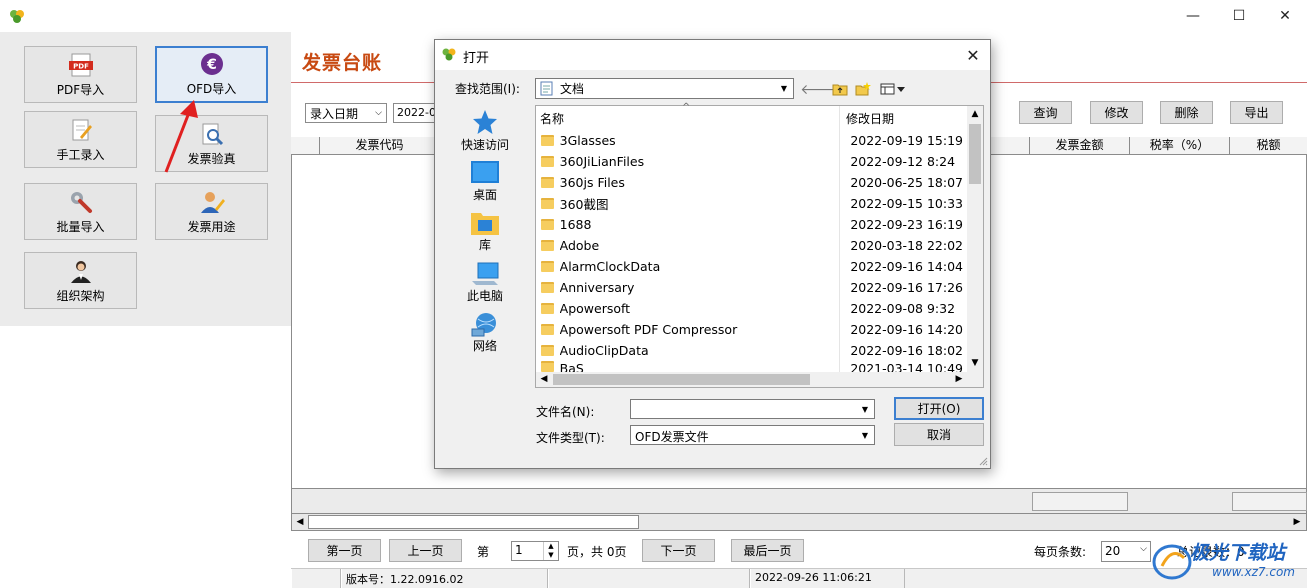  Describe the element at coordinates (819, 89) in the screenshot. I see `back-arrow-icon: 🡐` at that location.